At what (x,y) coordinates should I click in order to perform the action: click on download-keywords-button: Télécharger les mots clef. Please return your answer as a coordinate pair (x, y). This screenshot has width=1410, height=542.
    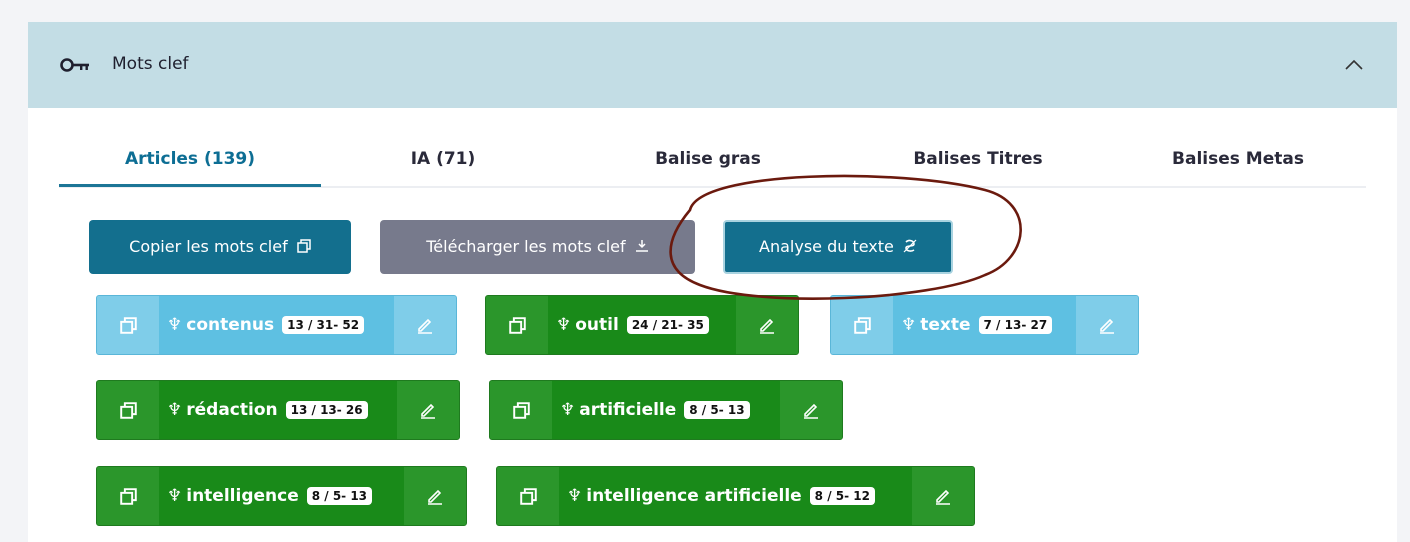
    Looking at the image, I should click on (537, 247).